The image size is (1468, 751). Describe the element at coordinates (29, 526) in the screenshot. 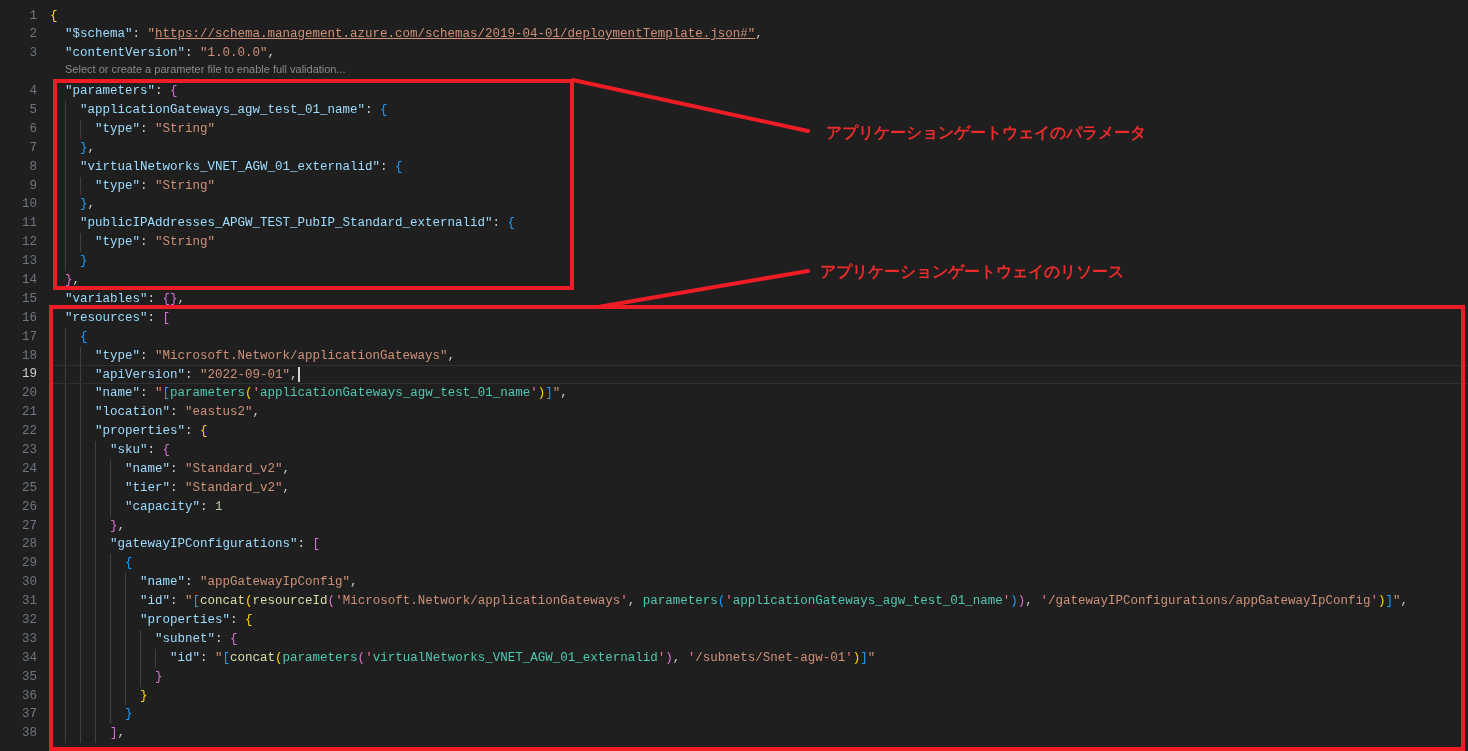

I see `line-number: 27` at that location.